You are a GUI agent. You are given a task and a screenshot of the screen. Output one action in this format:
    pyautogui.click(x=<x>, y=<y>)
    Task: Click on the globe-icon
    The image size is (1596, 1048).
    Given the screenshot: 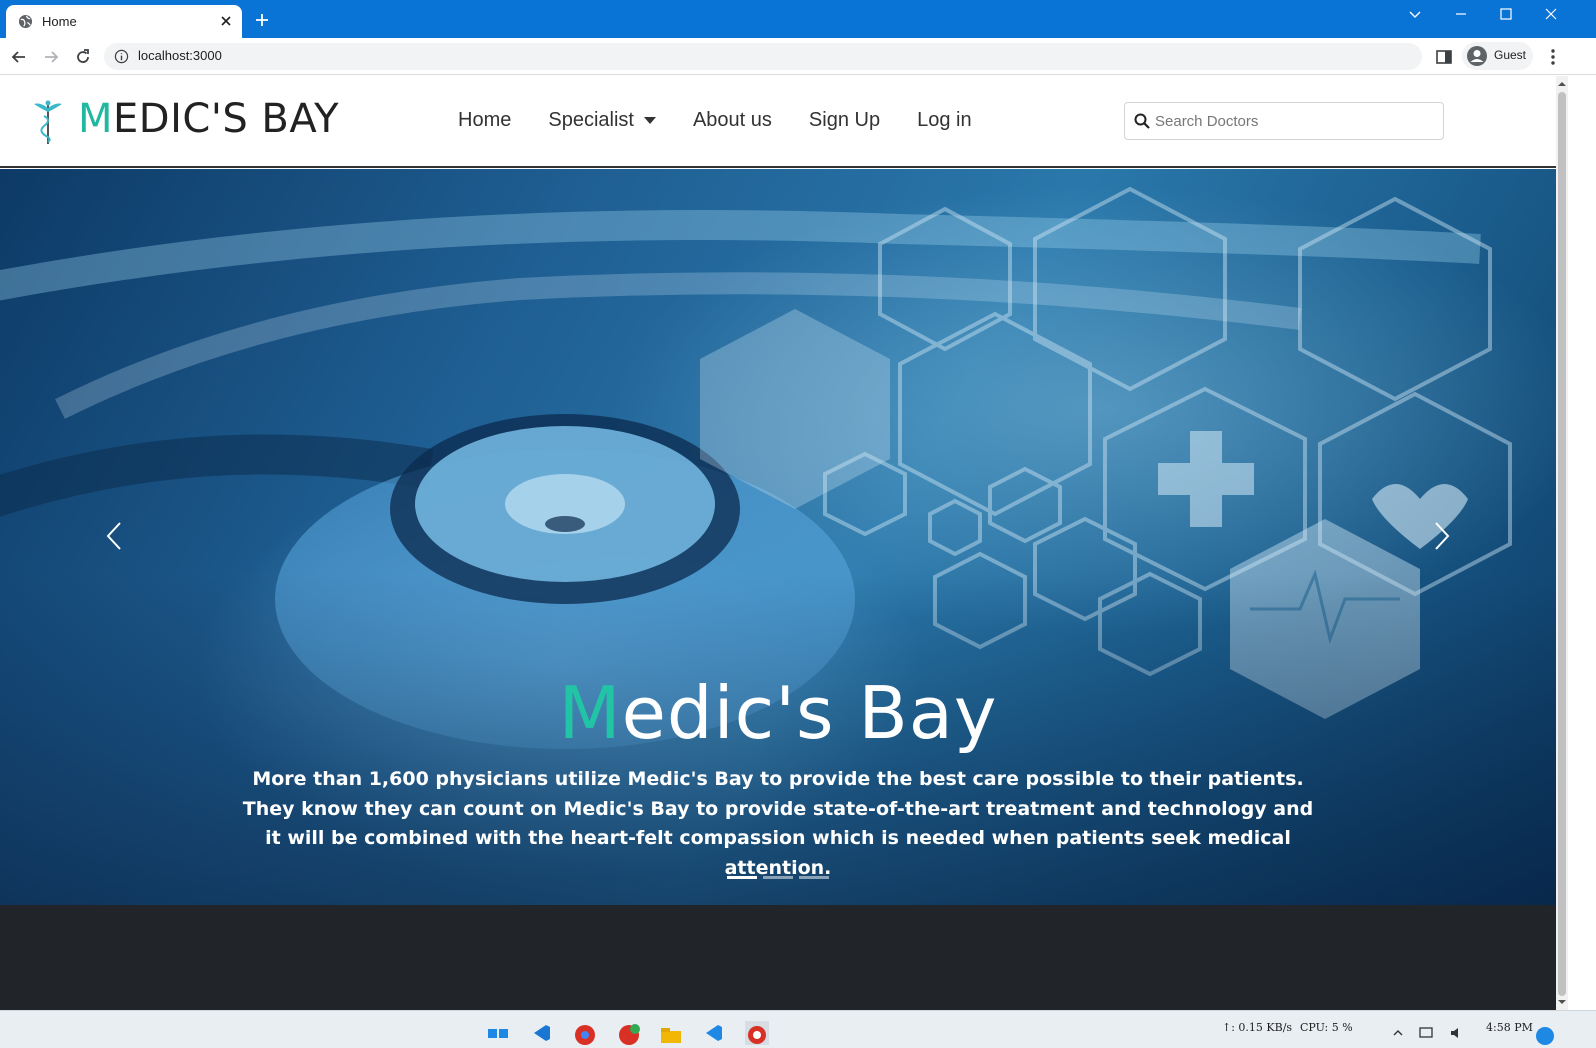 What is the action you would take?
    pyautogui.click(x=25, y=21)
    